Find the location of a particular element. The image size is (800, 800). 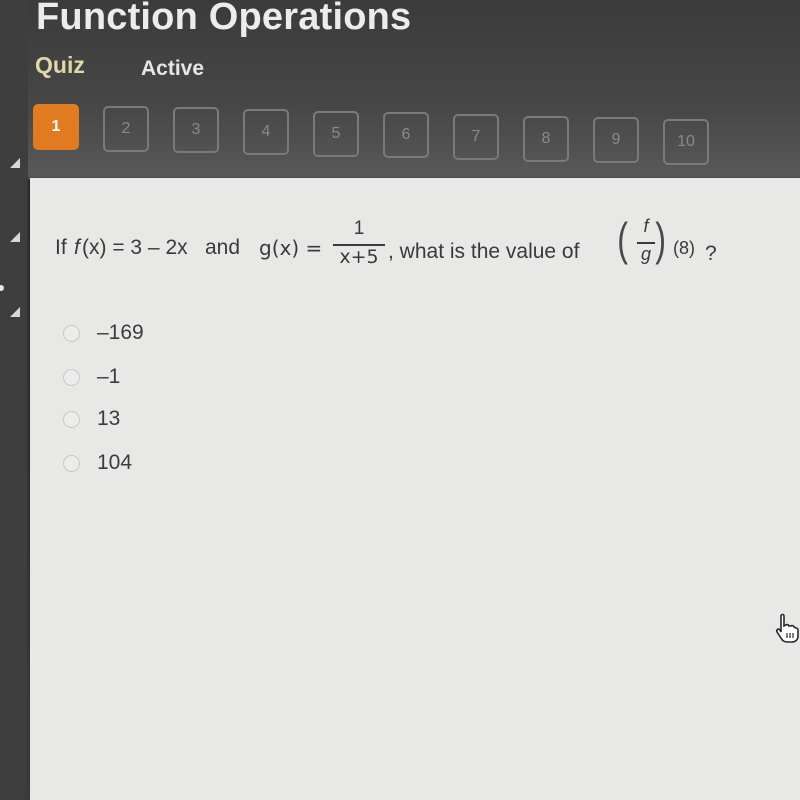

question-nav-button-6: 6 is located at coordinates (406, 135).